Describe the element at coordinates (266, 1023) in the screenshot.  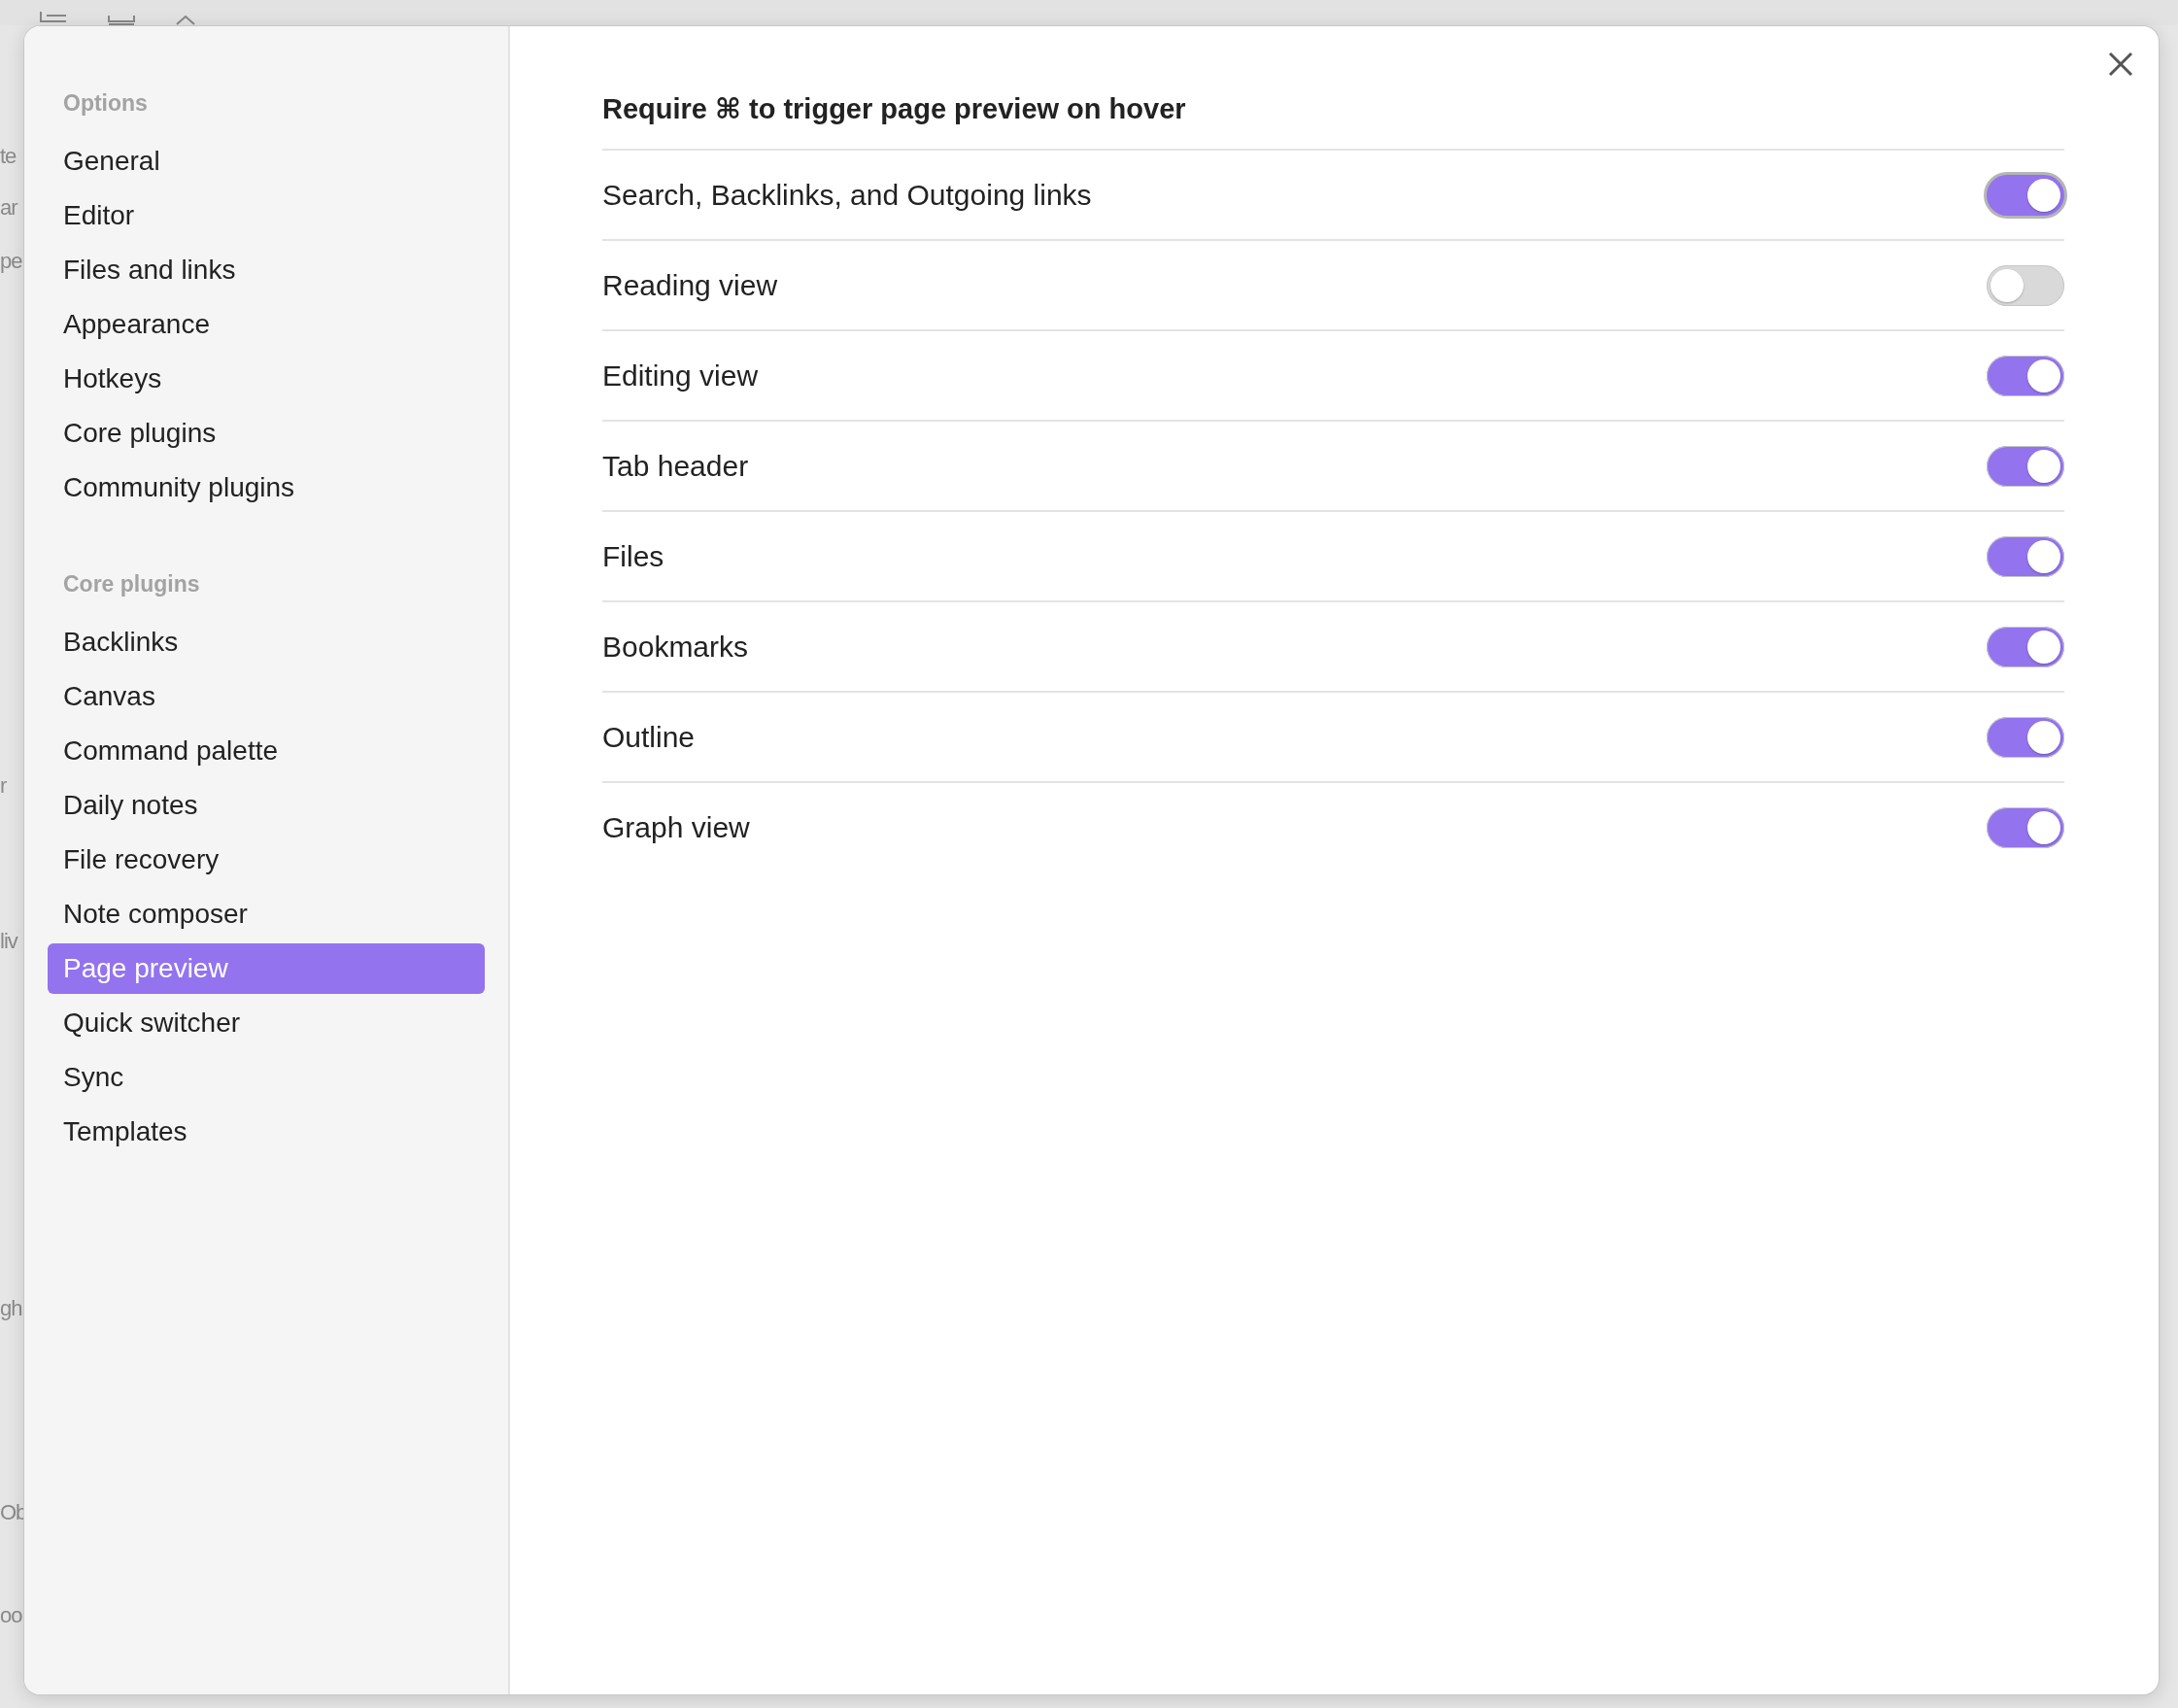
I see `sidebar-item: Quick switcher` at that location.